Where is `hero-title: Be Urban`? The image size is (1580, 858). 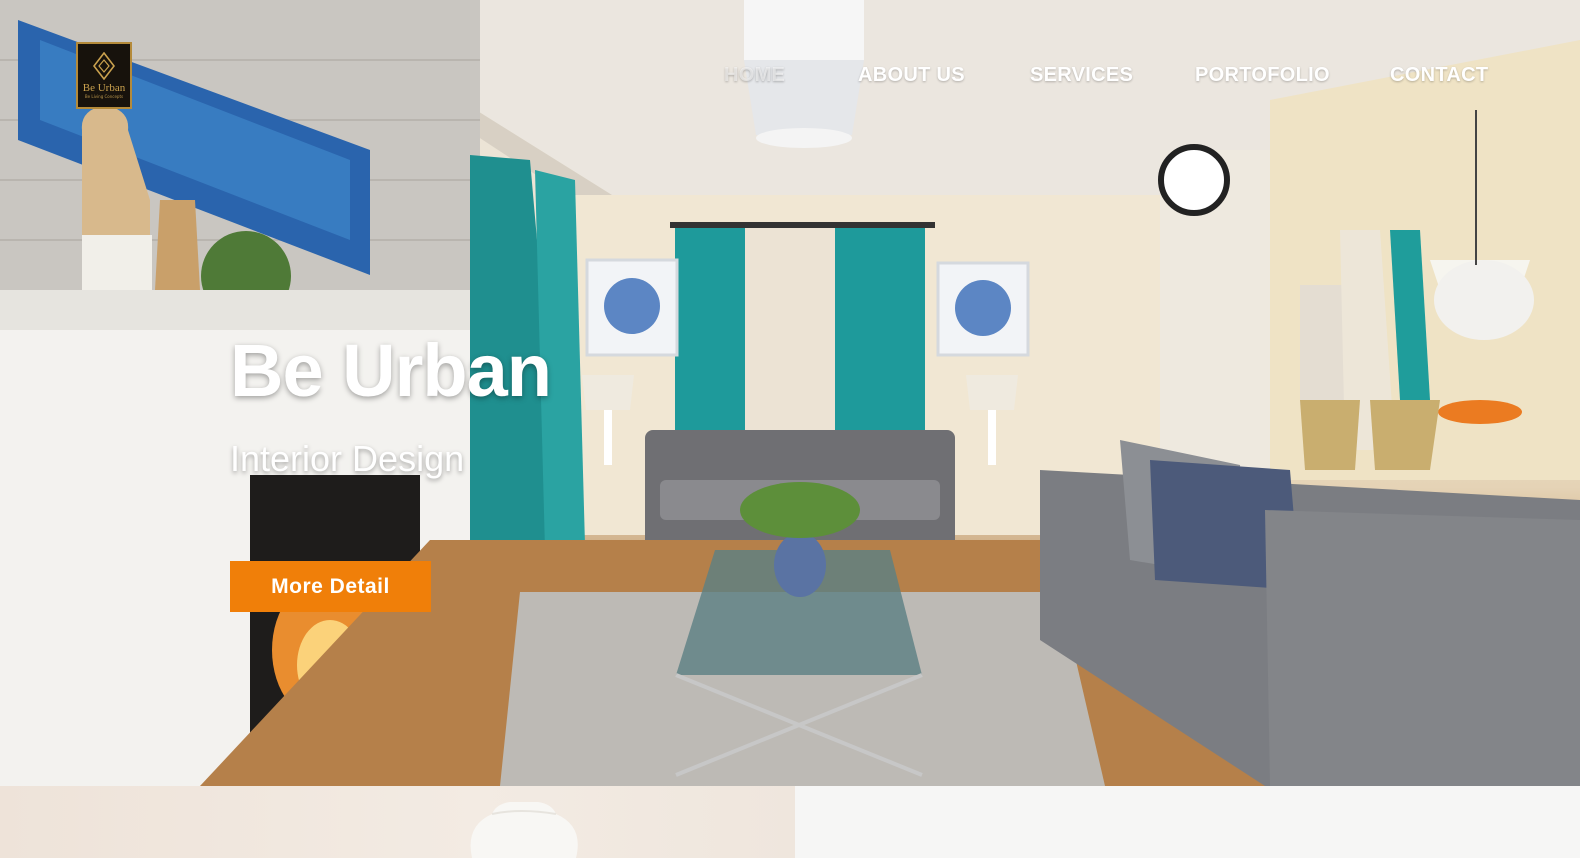 hero-title: Be Urban is located at coordinates (391, 370).